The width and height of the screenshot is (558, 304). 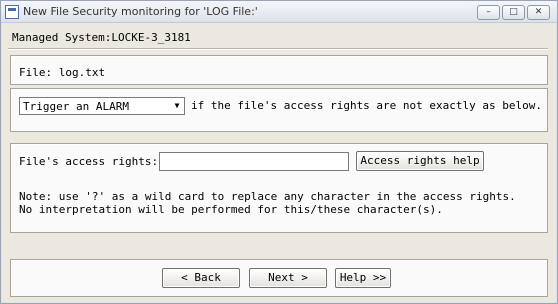 What do you see at coordinates (12, 12) in the screenshot?
I see `app-icon` at bounding box center [12, 12].